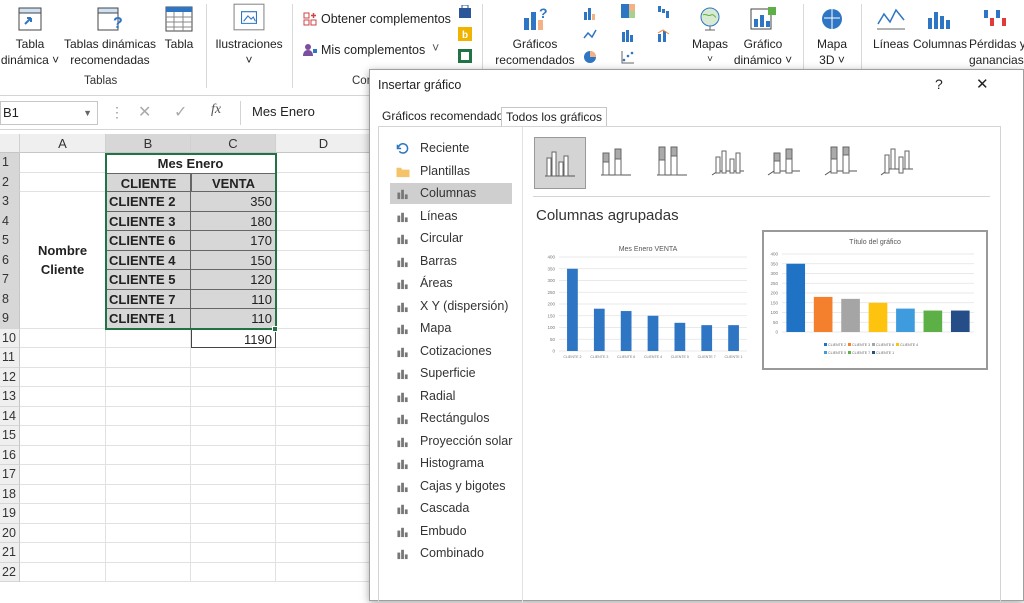 Image resolution: width=1024 pixels, height=603 pixels. I want to click on sparkline-winloss-button: Pérdidas y ganancias, so click(995, 37).